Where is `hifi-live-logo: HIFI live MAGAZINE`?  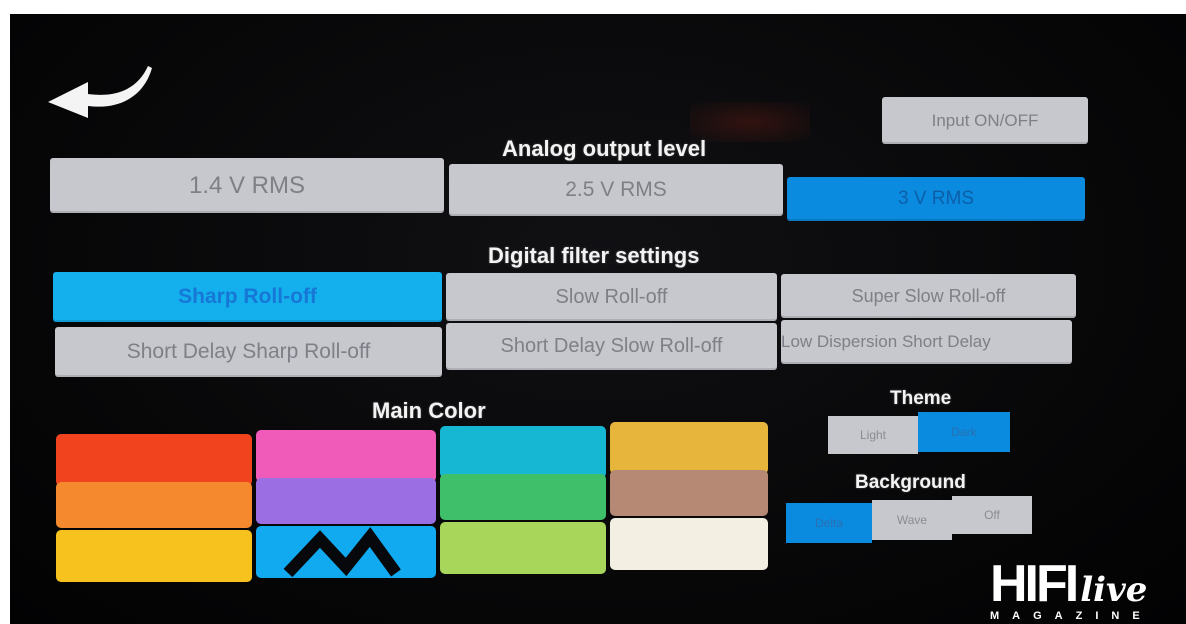
hifi-live-logo: HIFI live MAGAZINE is located at coordinates (1069, 588).